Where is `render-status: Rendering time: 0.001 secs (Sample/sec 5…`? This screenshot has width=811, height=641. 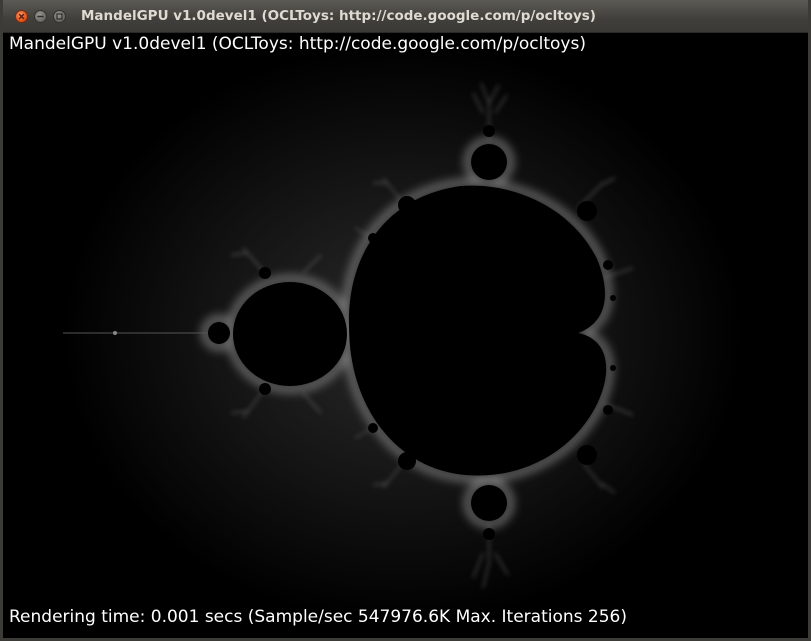
render-status: Rendering time: 0.001 secs (Sample/sec 5… is located at coordinates (318, 617).